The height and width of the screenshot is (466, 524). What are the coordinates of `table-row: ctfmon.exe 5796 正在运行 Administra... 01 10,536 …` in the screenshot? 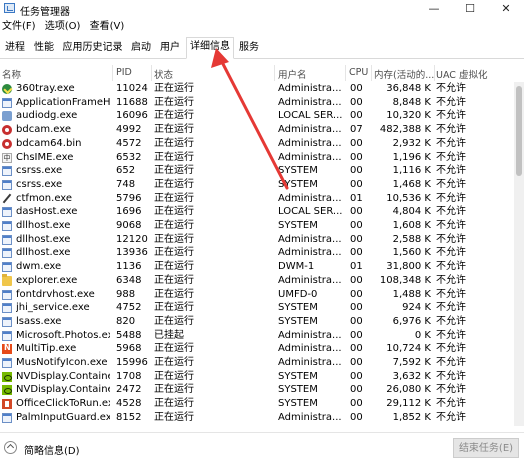 It's located at (256, 199).